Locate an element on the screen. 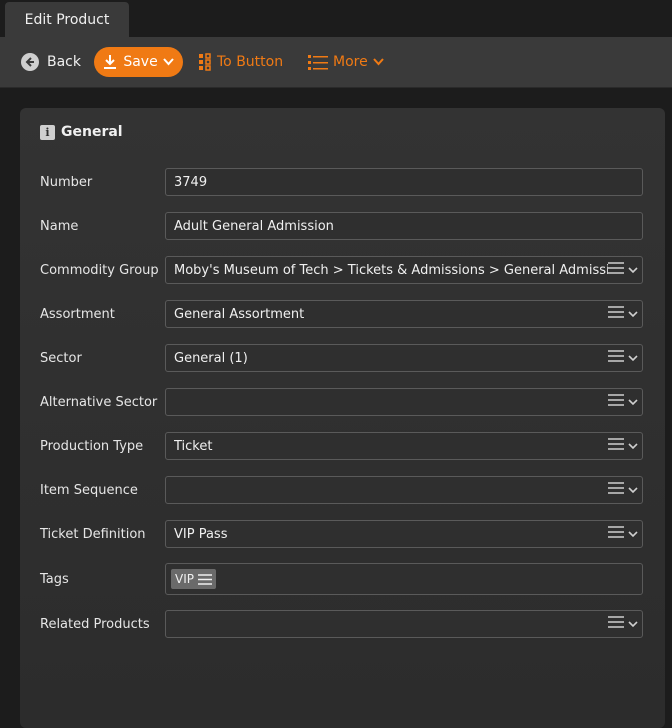  number-value: 3749 is located at coordinates (191, 182).